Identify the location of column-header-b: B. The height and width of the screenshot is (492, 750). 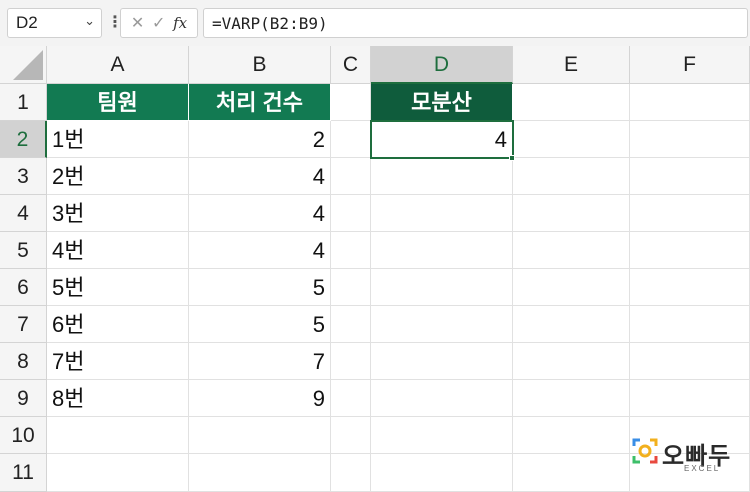
(260, 65).